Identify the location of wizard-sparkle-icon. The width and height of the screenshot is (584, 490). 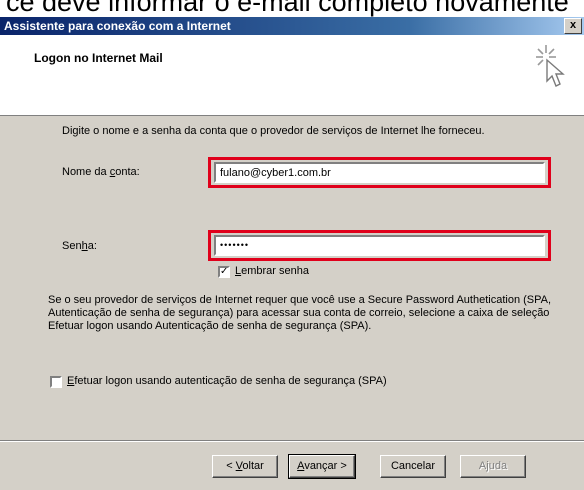
(550, 66).